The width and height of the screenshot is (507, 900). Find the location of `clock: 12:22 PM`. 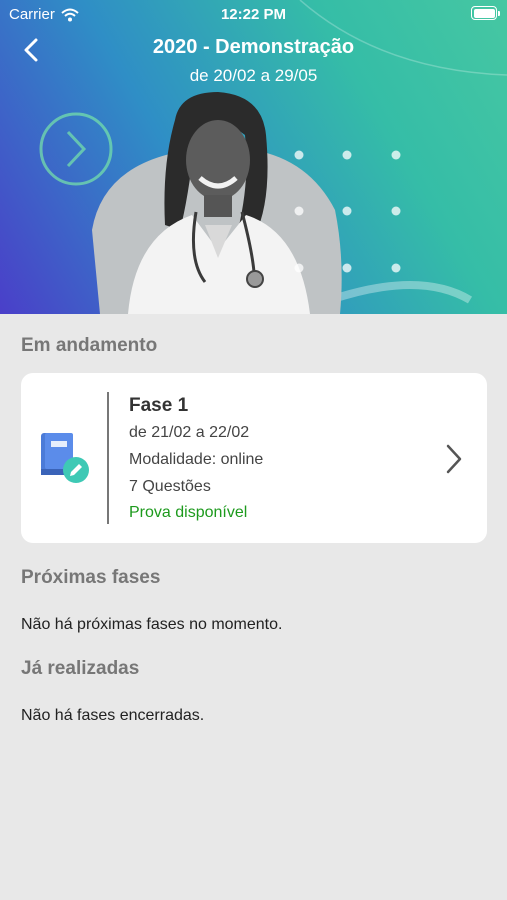

clock: 12:22 PM is located at coordinates (253, 14).